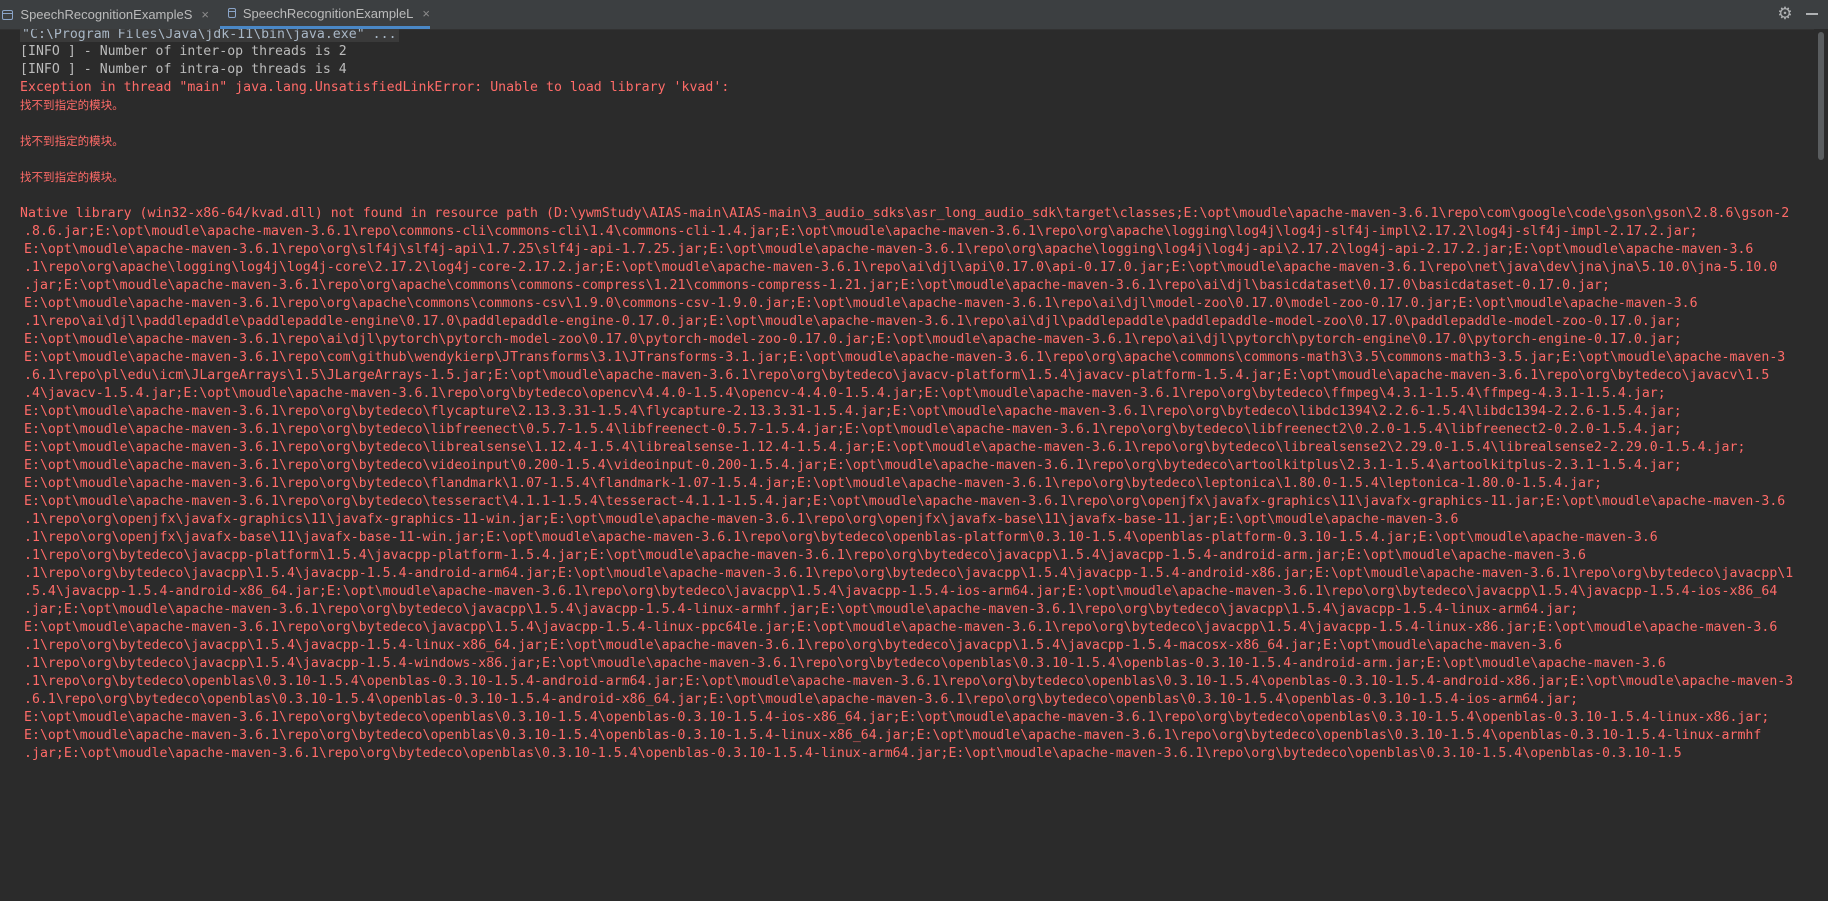  I want to click on tab-speech-recognition-example-l: SpeechRecognitionExampleL ×, so click(325, 14).